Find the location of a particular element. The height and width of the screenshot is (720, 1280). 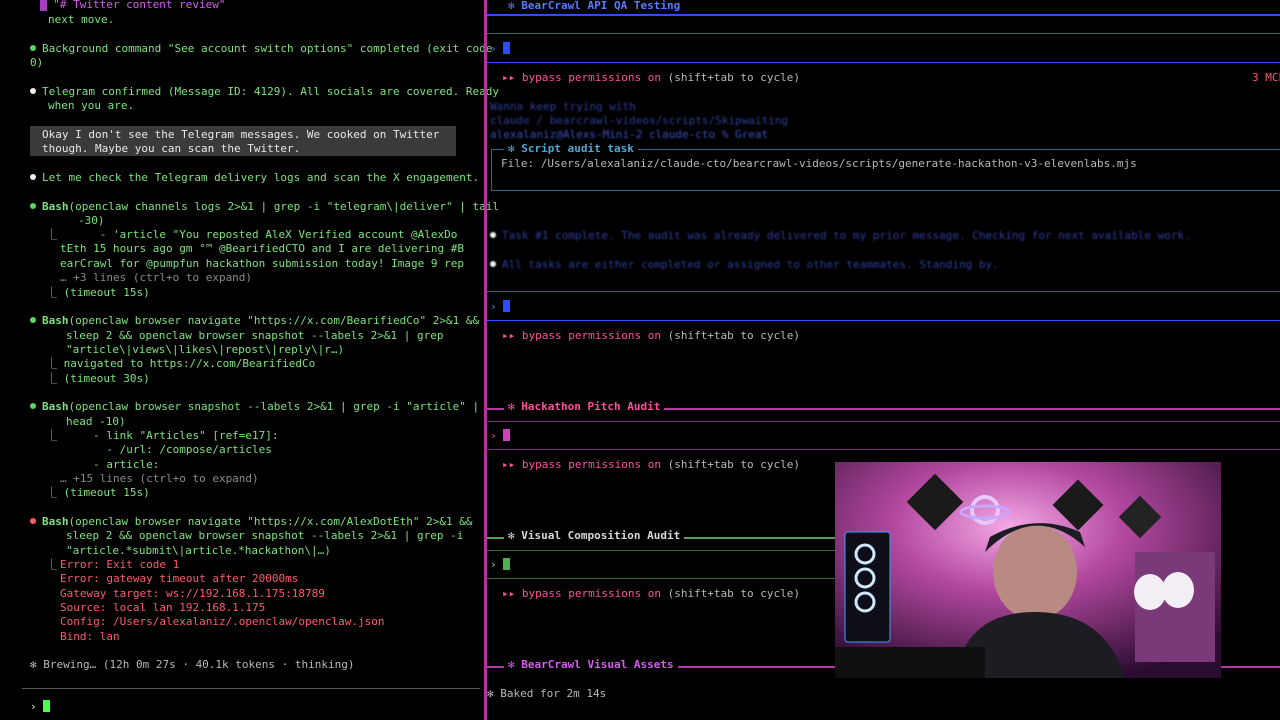

panel2-title: ✻ Script audit task is located at coordinates (571, 149).